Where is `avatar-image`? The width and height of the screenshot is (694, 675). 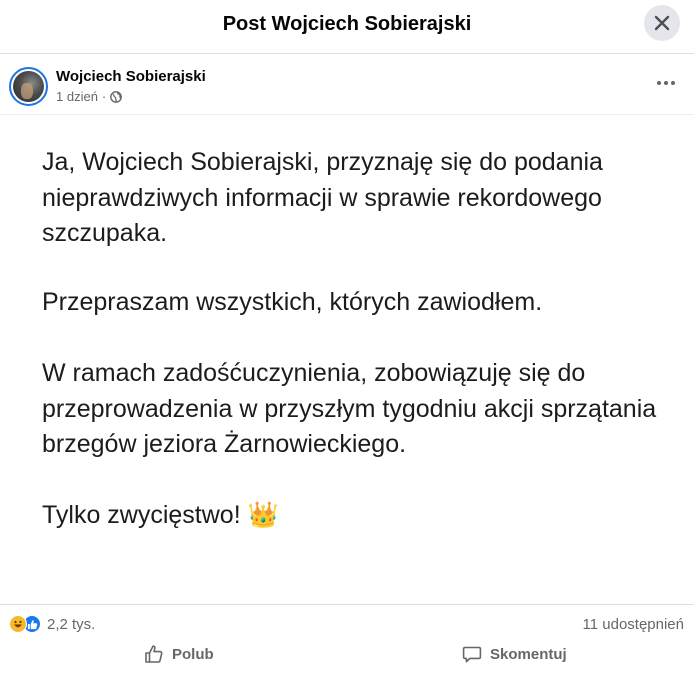
avatar-image is located at coordinates (28, 86).